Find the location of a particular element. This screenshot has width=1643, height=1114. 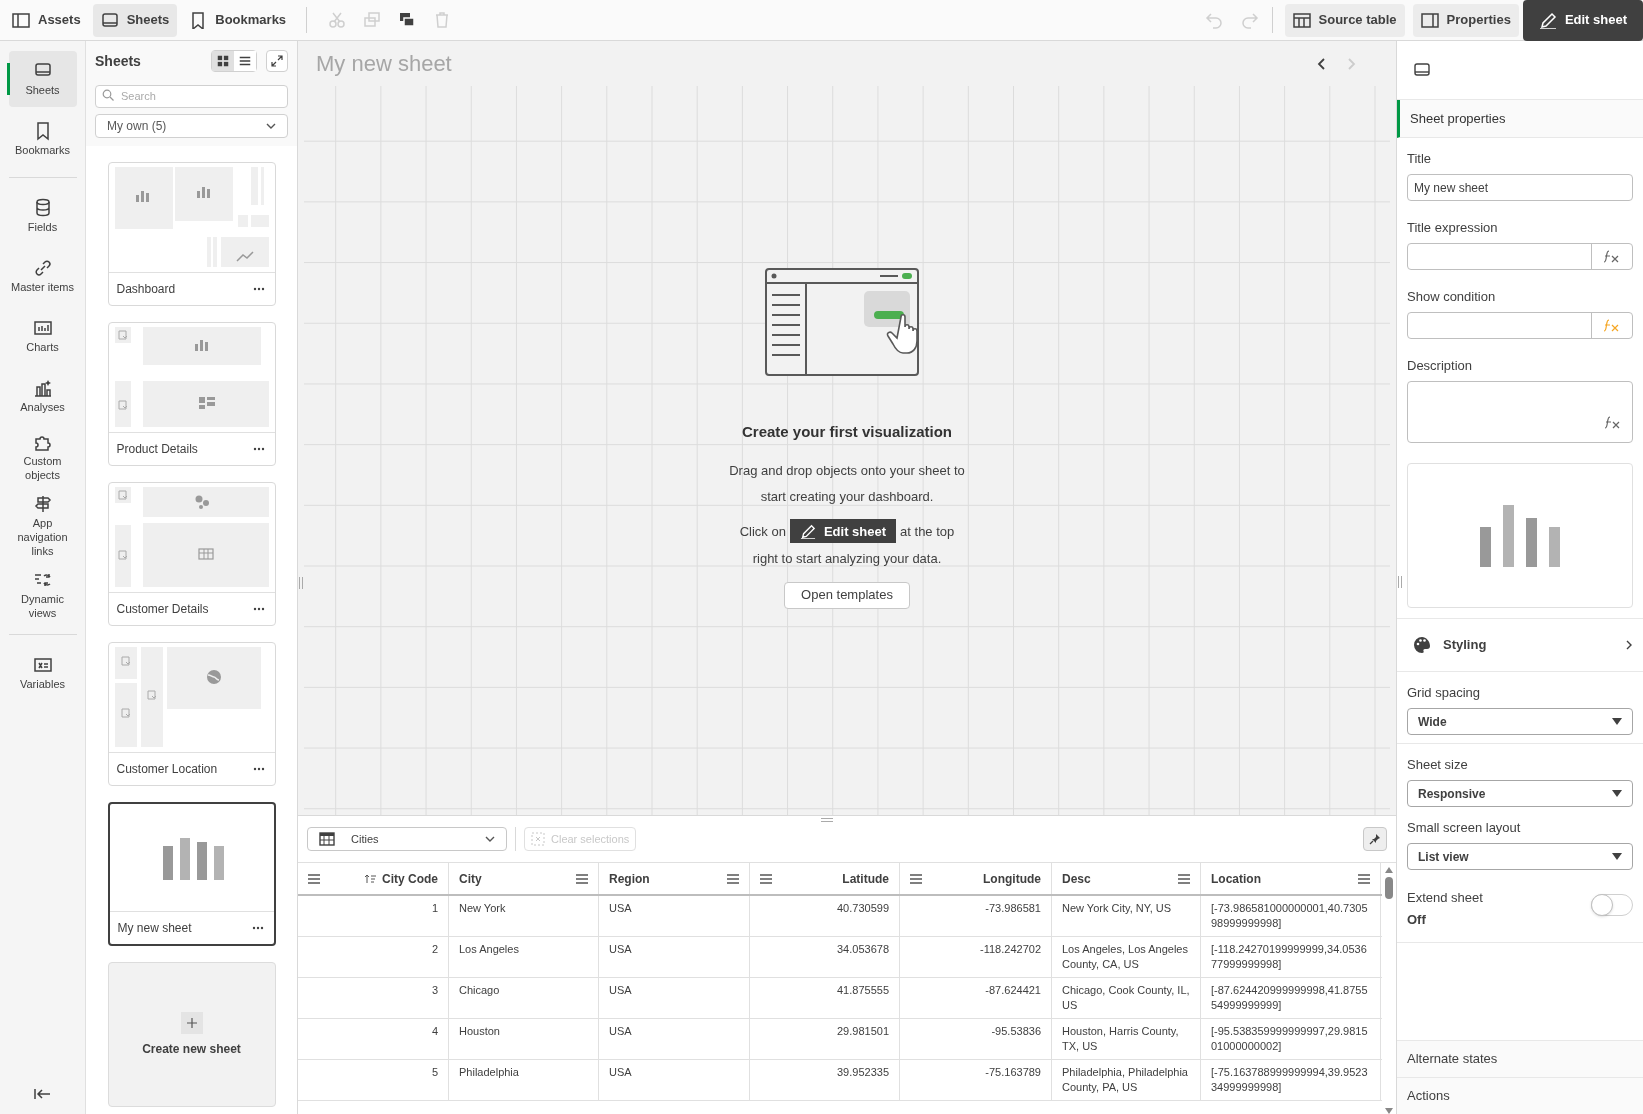

table-cell-text: -75.163789 is located at coordinates (1012, 1072).